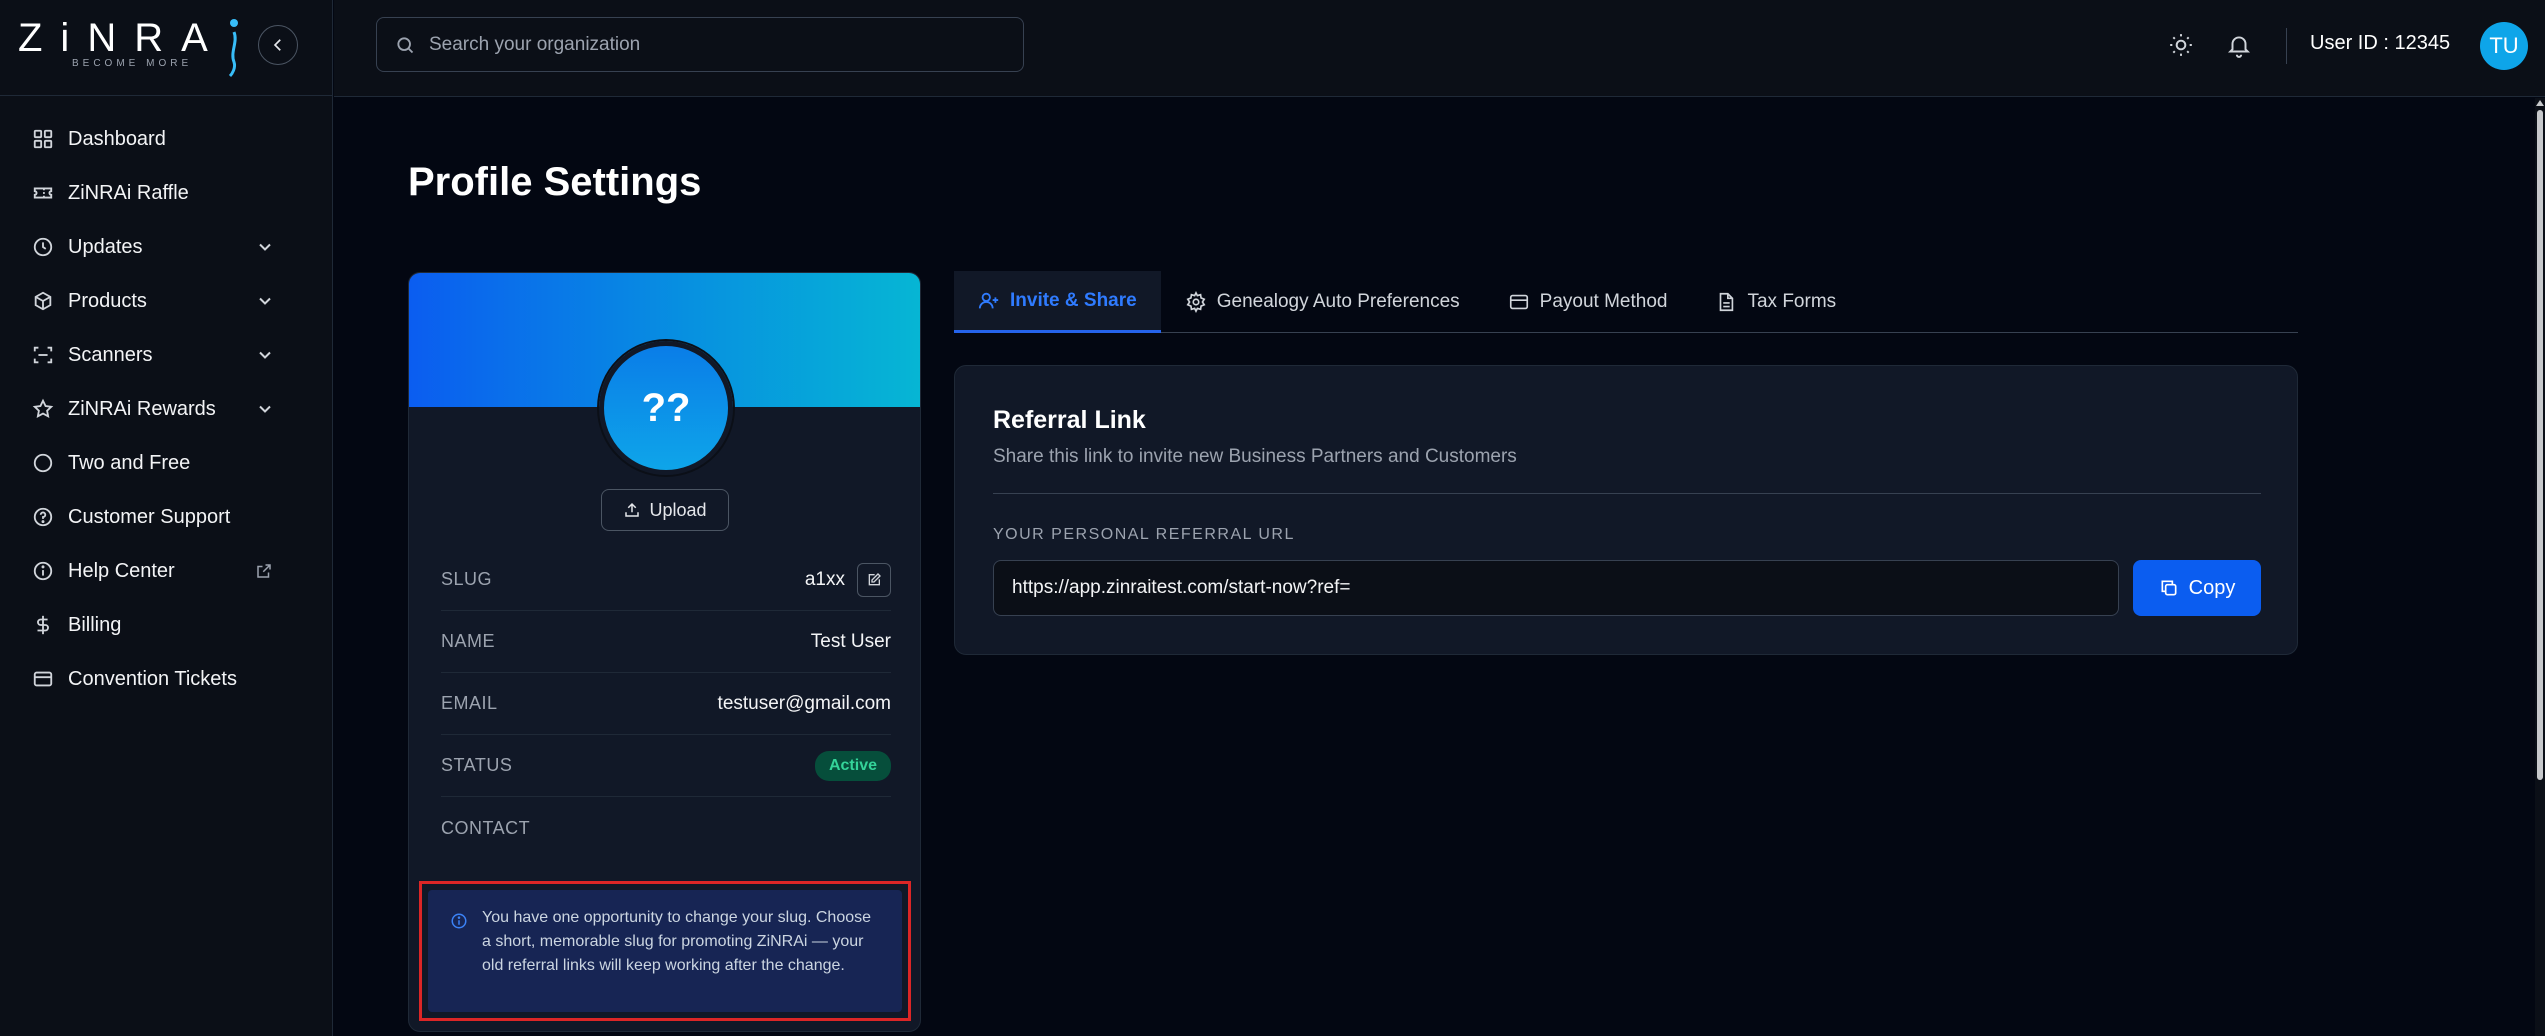 The height and width of the screenshot is (1036, 2545). I want to click on sidebar-item-convention-tickets: Convention Tickets, so click(166, 679).